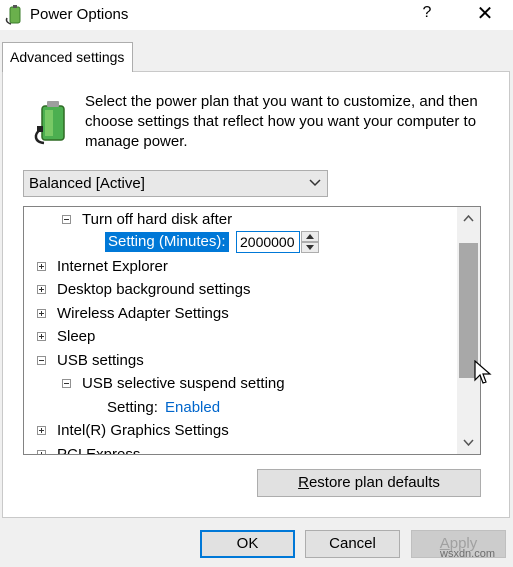  Describe the element at coordinates (234, 431) in the screenshot. I see `tree-item-intel-graphics: Intel(R) Graphics Settings` at that location.